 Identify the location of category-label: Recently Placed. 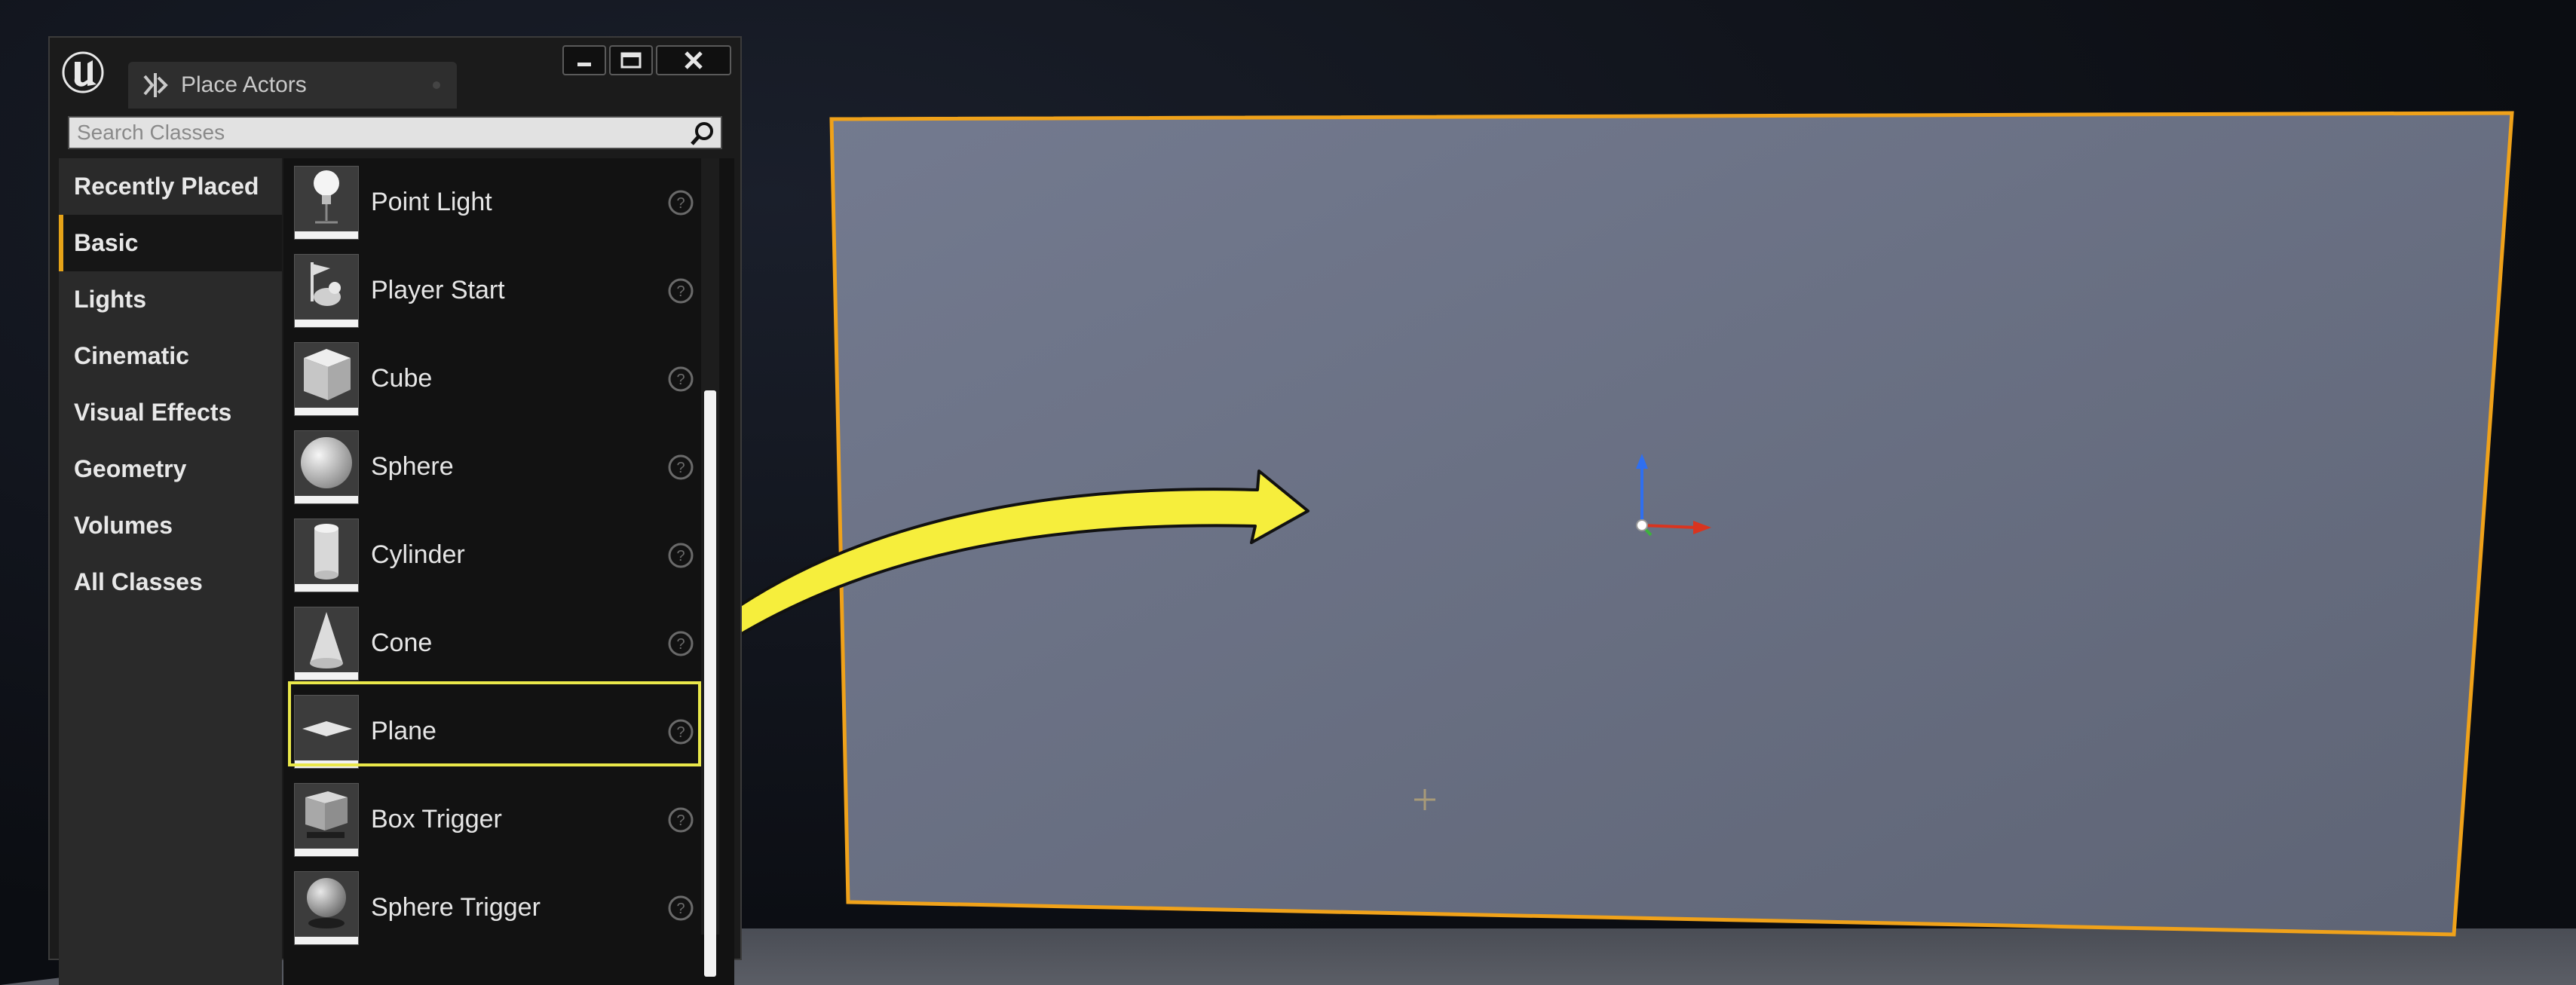
(166, 187).